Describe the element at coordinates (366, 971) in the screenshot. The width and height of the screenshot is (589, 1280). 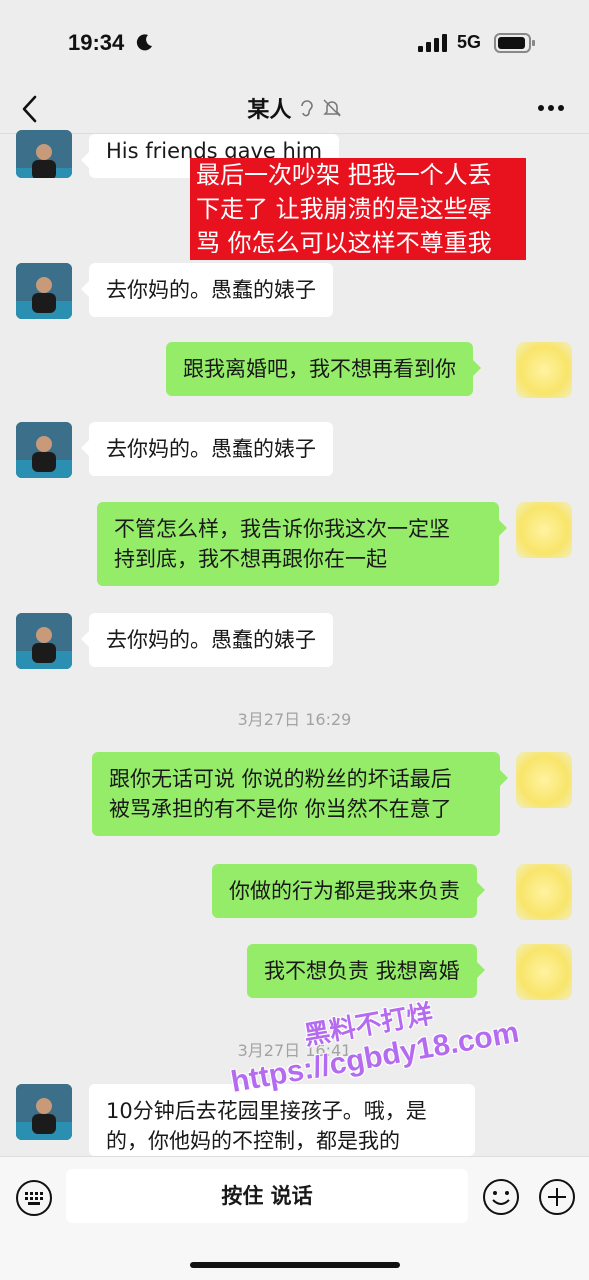
I see `message-bubble-outgoing: 我不想负责 我想离婚` at that location.